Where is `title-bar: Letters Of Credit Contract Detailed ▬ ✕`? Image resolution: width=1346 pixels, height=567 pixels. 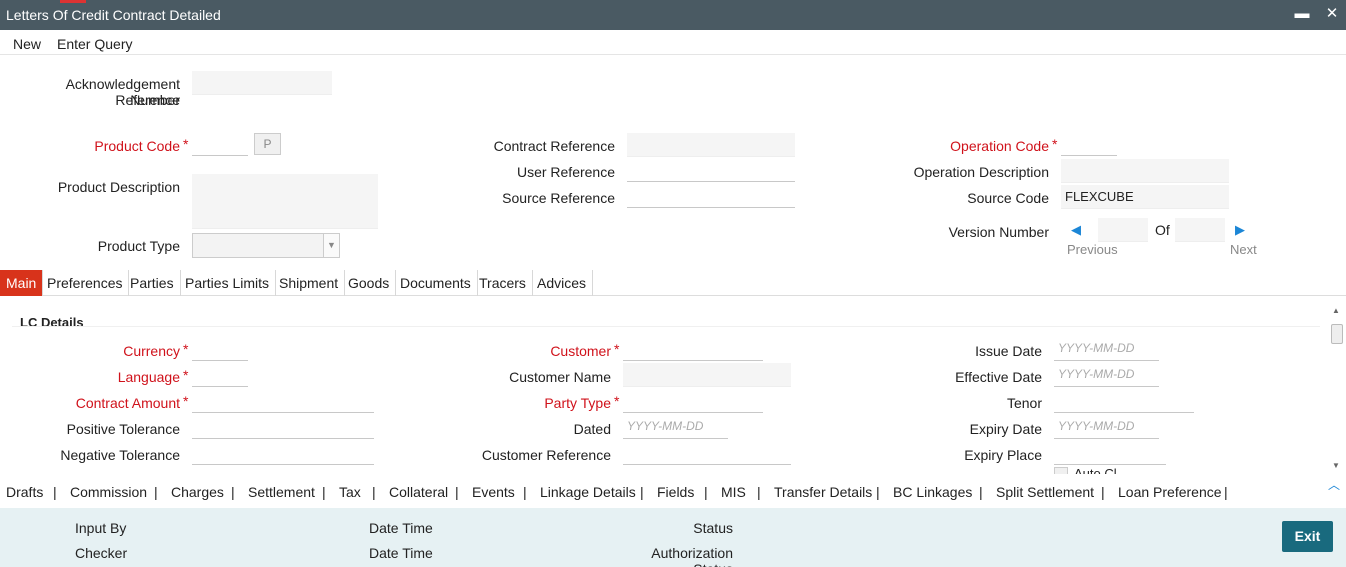
title-bar: Letters Of Credit Contract Detailed ▬ ✕ is located at coordinates (673, 15).